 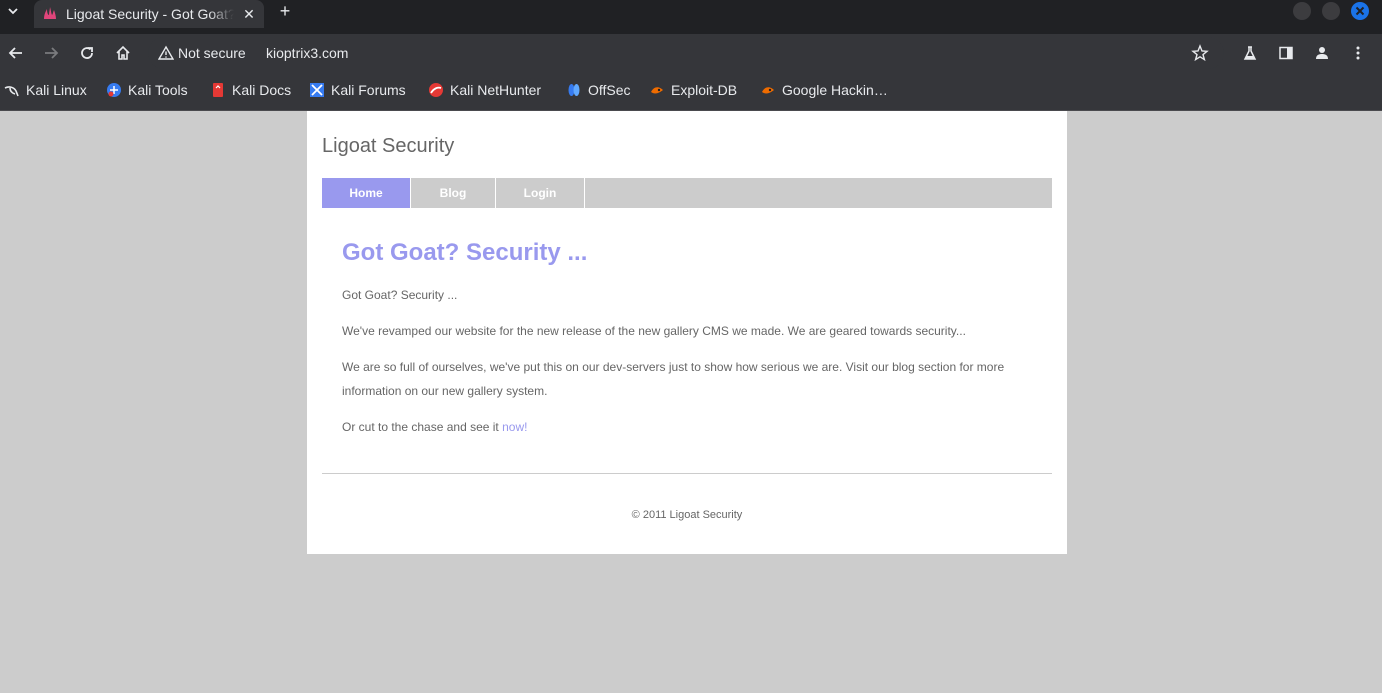 I want to click on bookmark-star-button, so click(x=1200, y=53).